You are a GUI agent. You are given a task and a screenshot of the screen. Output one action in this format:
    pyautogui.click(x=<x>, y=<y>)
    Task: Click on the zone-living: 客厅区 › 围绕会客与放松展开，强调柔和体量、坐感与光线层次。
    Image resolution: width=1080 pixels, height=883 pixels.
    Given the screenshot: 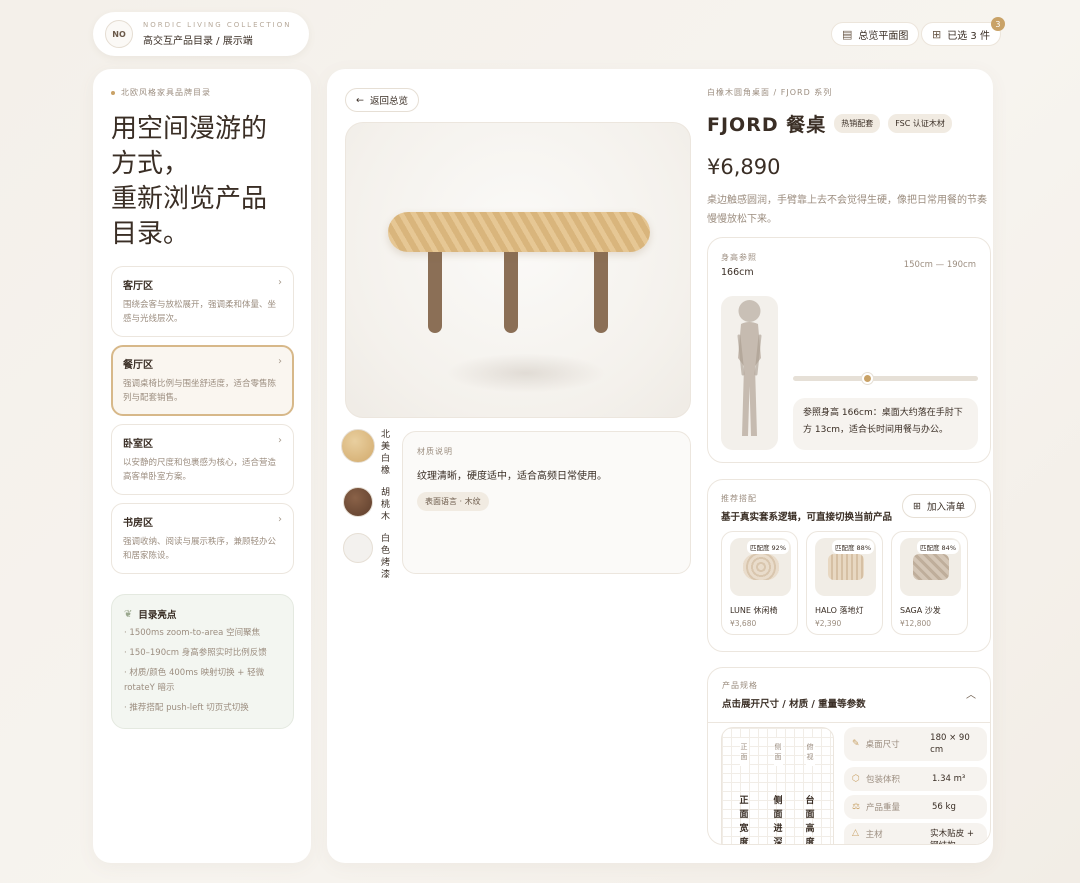 What is the action you would take?
    pyautogui.click(x=202, y=301)
    